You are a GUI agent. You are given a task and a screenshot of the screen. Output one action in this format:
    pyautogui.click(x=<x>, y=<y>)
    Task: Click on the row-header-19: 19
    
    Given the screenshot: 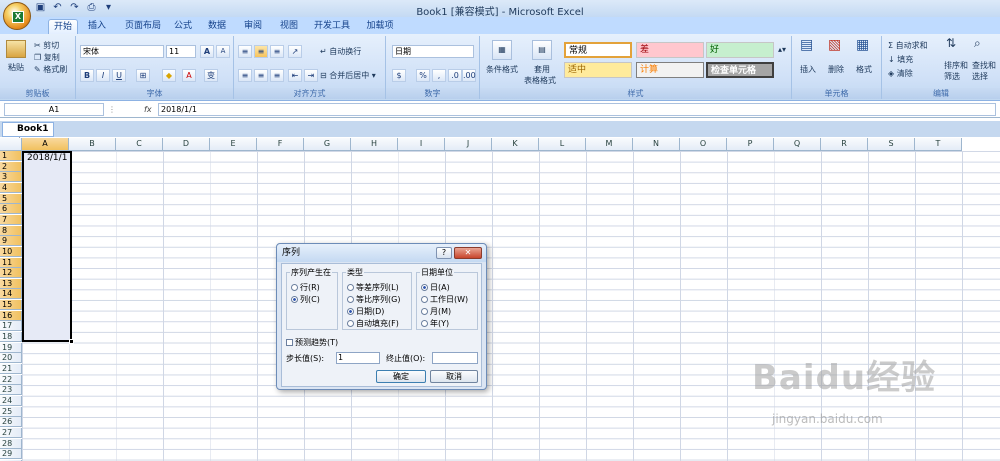 What is the action you would take?
    pyautogui.click(x=11, y=347)
    